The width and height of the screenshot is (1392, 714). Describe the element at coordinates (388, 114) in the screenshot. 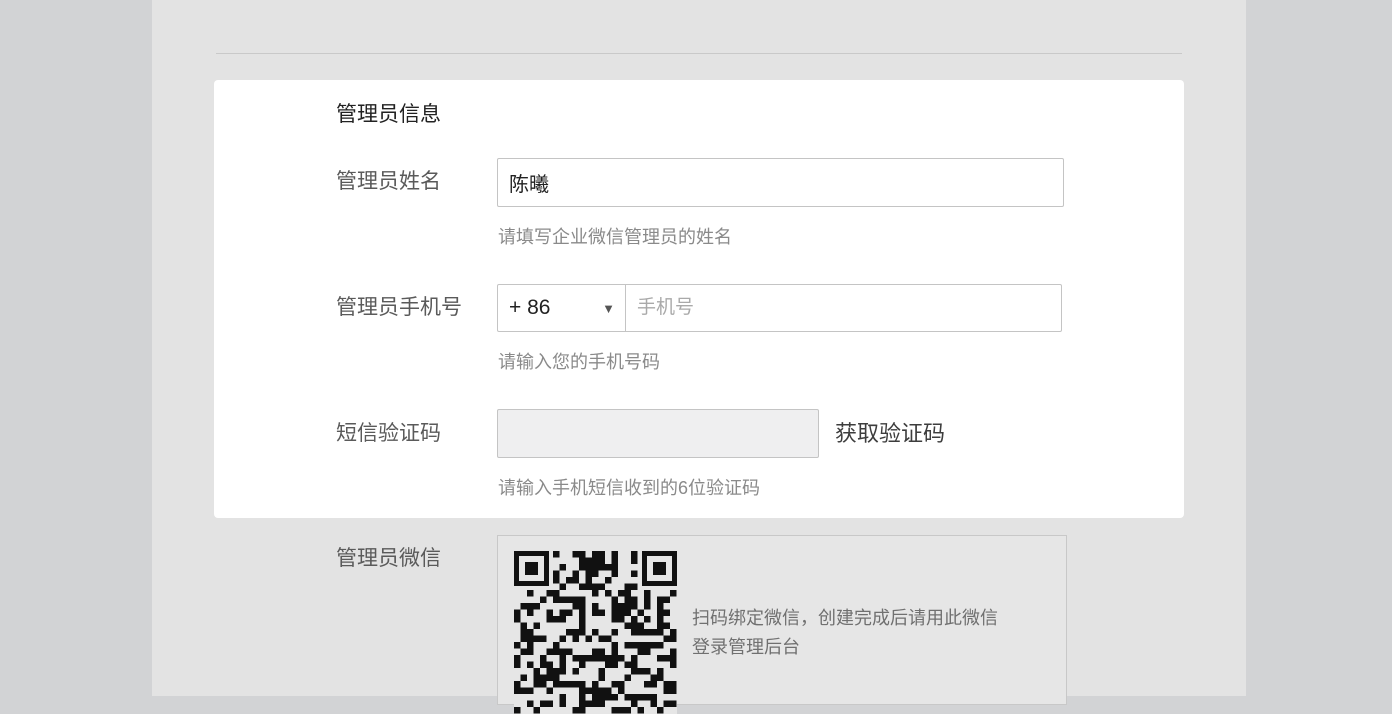

I see `section-title: 管理员信息` at that location.